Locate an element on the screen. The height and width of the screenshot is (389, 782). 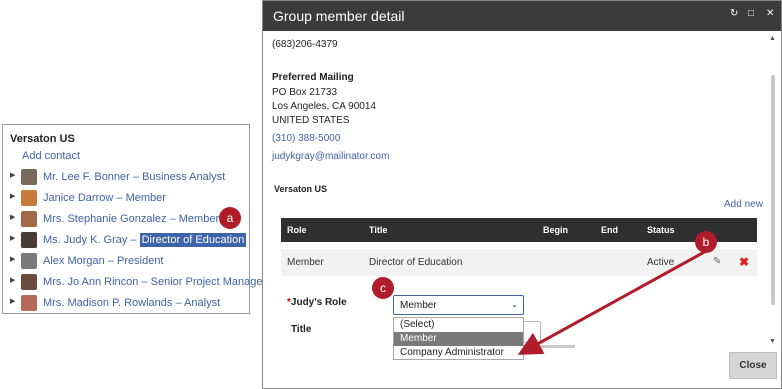
address-line2: Los Angeles, CA 90014 is located at coordinates (324, 106).